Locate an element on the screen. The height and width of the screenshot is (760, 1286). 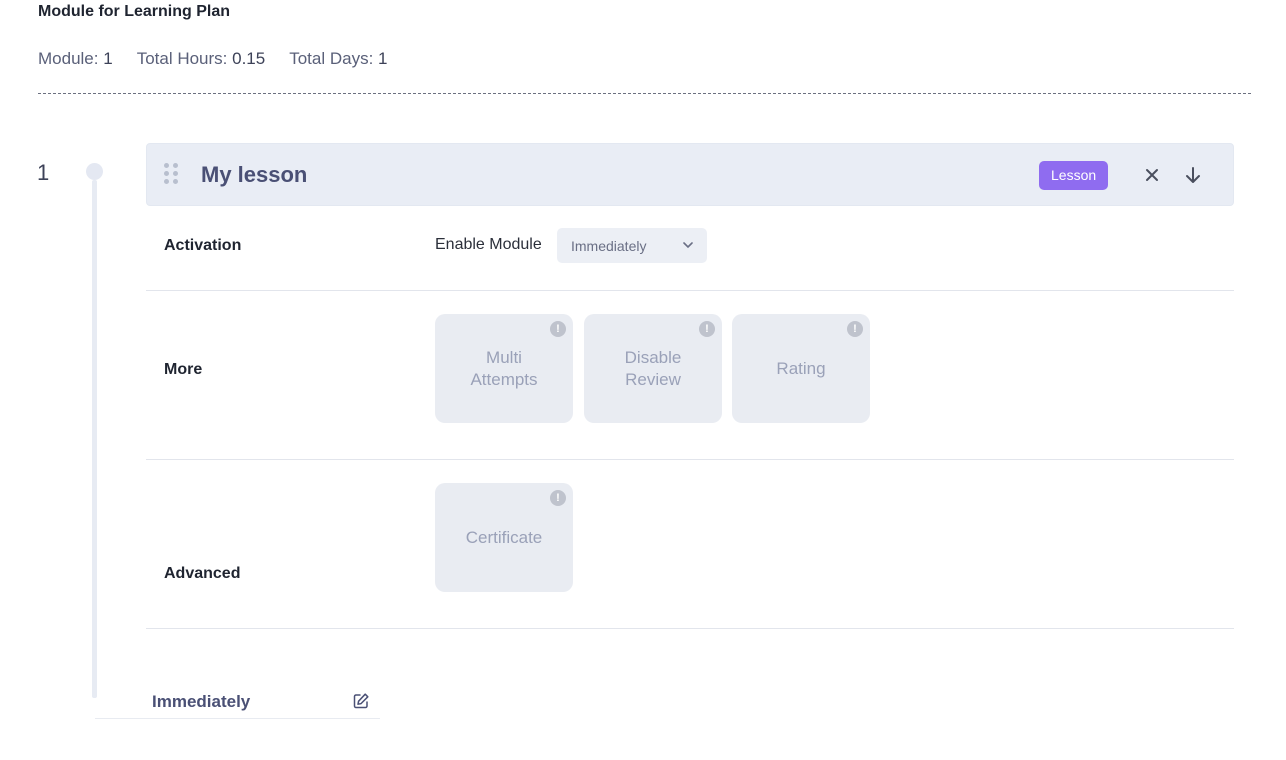
lesson-header: My lesson Lesson is located at coordinates (690, 174).